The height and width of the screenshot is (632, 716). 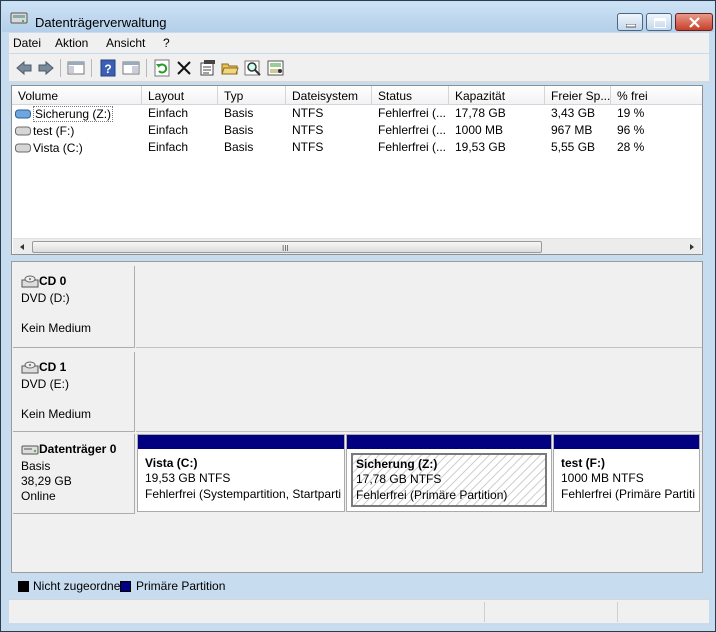 What do you see at coordinates (230, 68) in the screenshot?
I see `open-folder-icon` at bounding box center [230, 68].